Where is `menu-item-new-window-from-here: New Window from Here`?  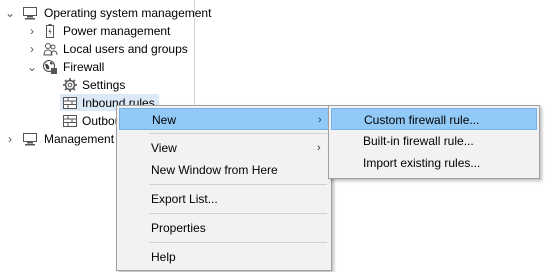
menu-item-new-window-from-here: New Window from Here is located at coordinates (224, 170).